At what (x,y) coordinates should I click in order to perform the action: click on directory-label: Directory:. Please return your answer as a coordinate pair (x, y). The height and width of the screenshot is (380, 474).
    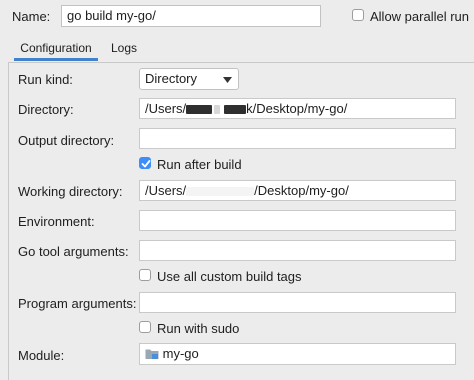
    Looking at the image, I should click on (46, 109).